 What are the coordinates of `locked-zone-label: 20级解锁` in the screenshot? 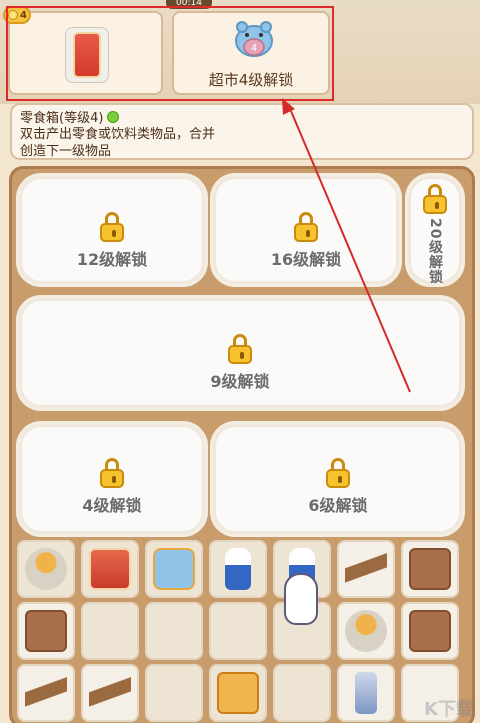 It's located at (435, 251).